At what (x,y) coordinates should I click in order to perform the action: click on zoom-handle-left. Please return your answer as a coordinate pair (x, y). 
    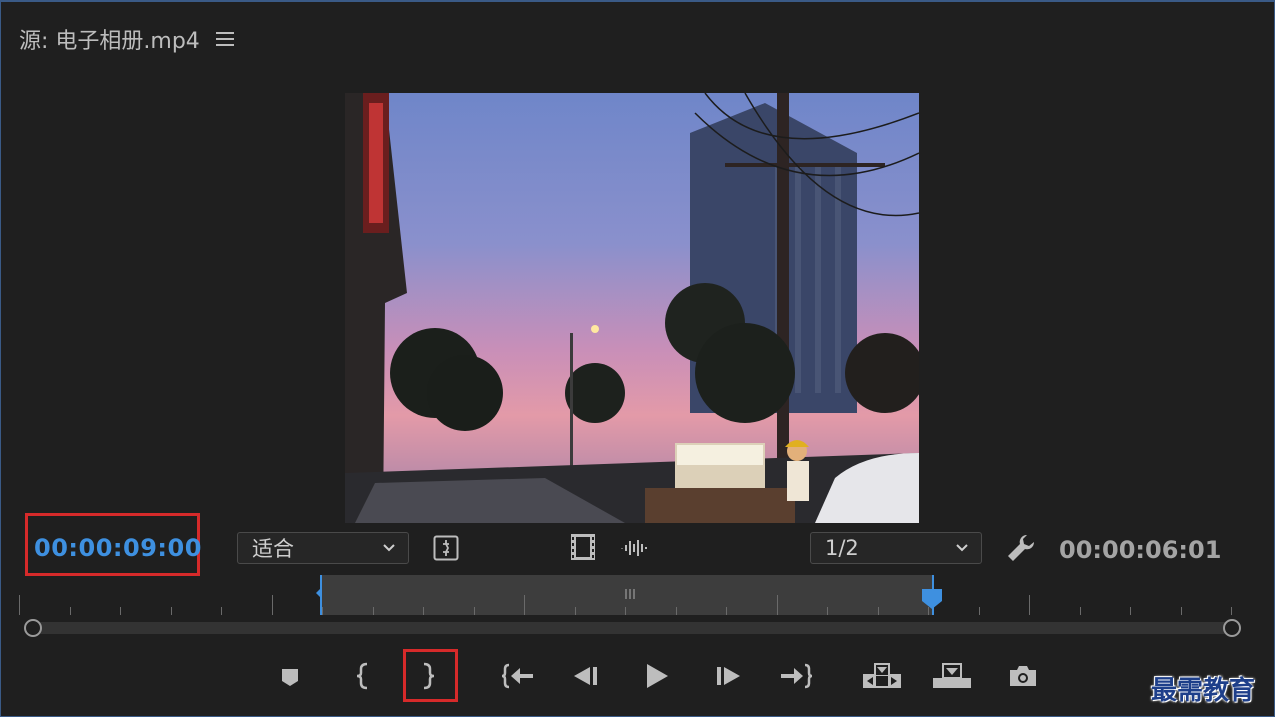
    Looking at the image, I should click on (33, 628).